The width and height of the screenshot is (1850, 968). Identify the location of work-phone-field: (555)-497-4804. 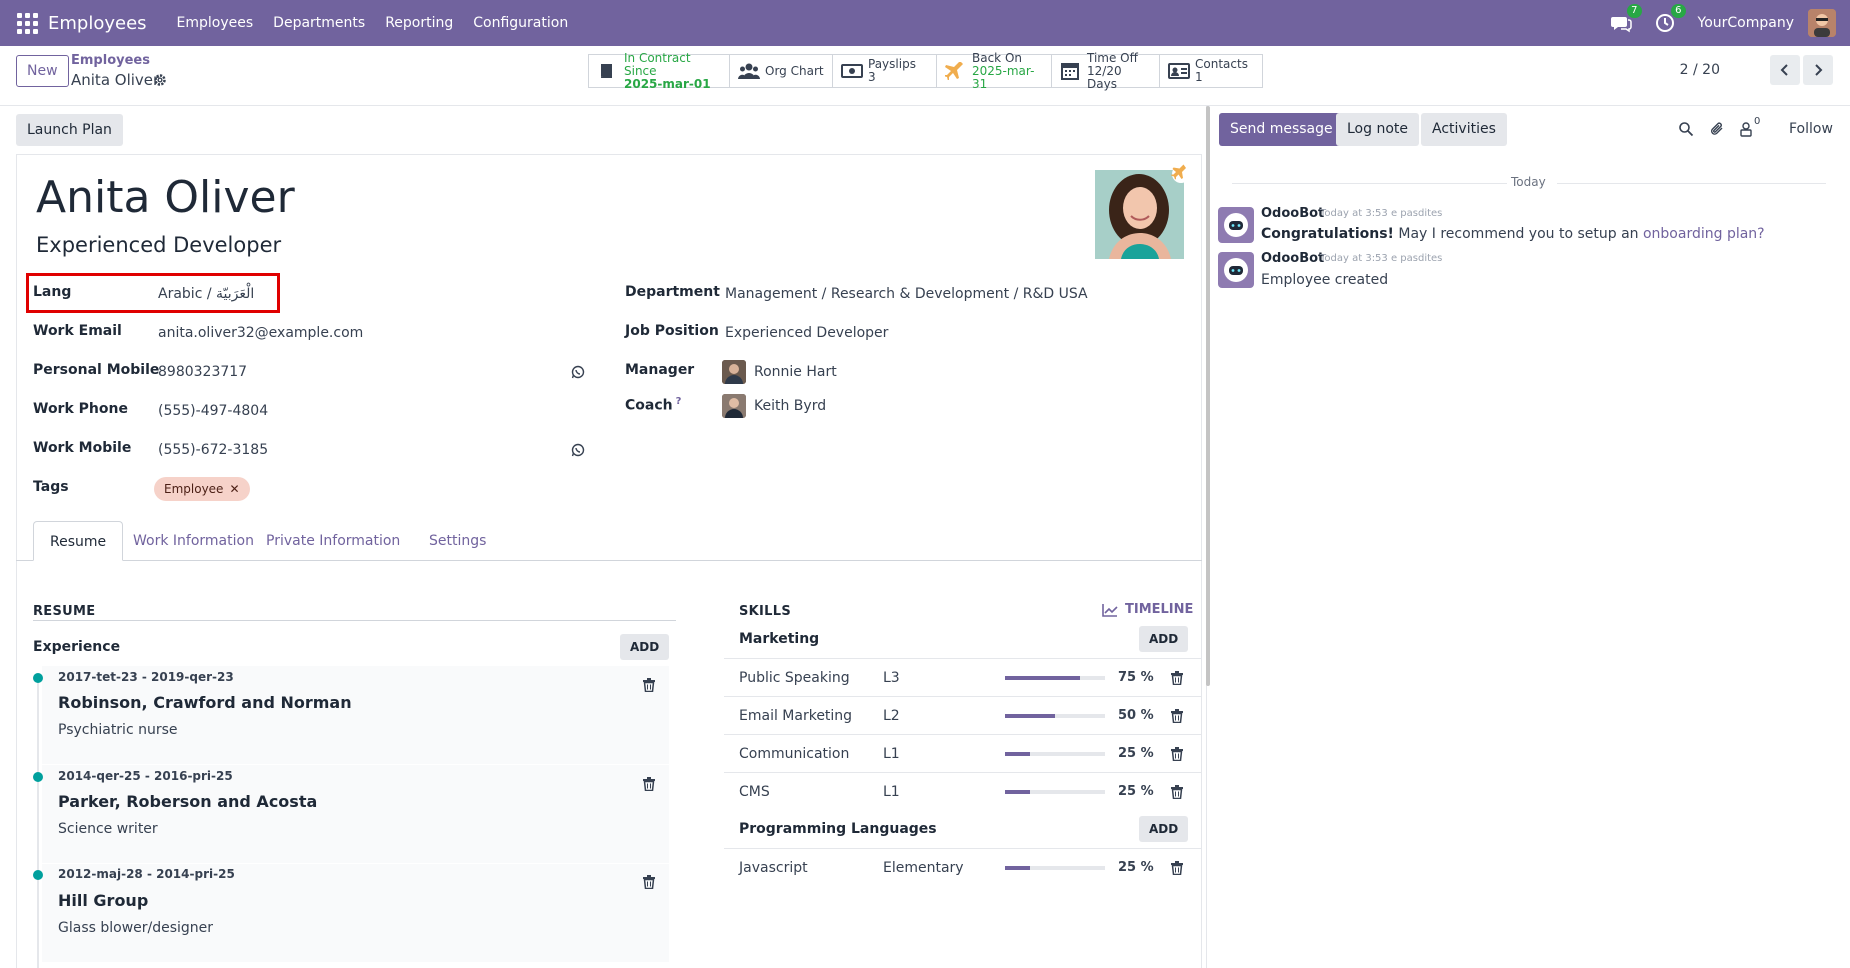
(213, 411).